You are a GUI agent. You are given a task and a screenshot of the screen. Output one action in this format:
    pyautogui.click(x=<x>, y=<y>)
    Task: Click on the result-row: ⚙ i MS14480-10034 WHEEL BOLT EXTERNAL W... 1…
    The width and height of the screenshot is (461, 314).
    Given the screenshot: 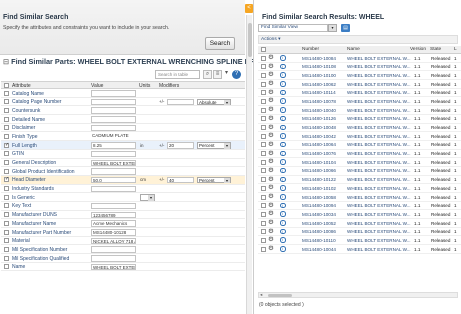 What is the action you would take?
    pyautogui.click(x=359, y=215)
    